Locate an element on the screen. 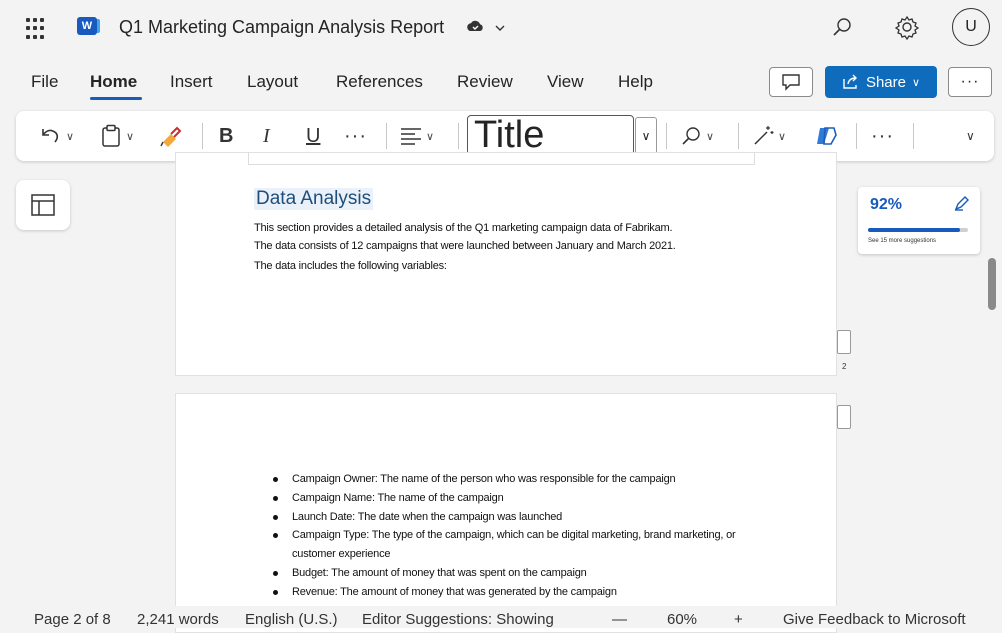  menu-references: References is located at coordinates (379, 82).